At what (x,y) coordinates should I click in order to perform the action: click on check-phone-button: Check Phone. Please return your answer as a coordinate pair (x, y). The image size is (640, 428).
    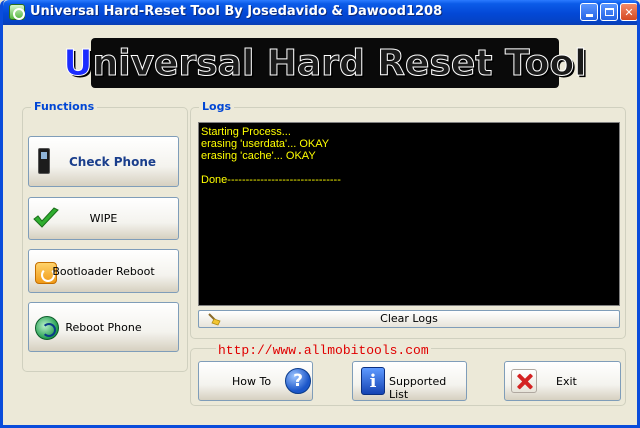
    Looking at the image, I should click on (103, 161).